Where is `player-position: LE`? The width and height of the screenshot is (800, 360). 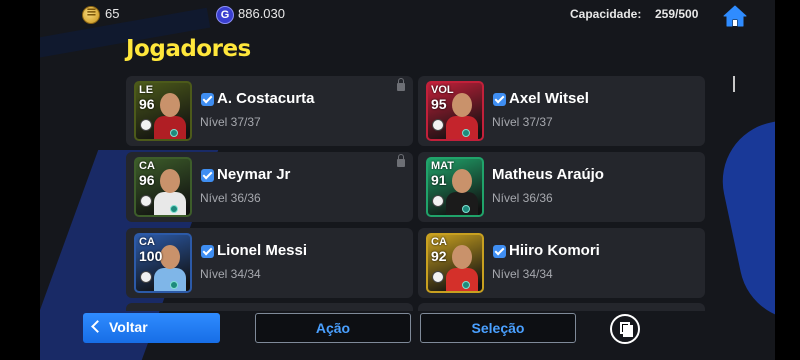
player-position: LE is located at coordinates (146, 90).